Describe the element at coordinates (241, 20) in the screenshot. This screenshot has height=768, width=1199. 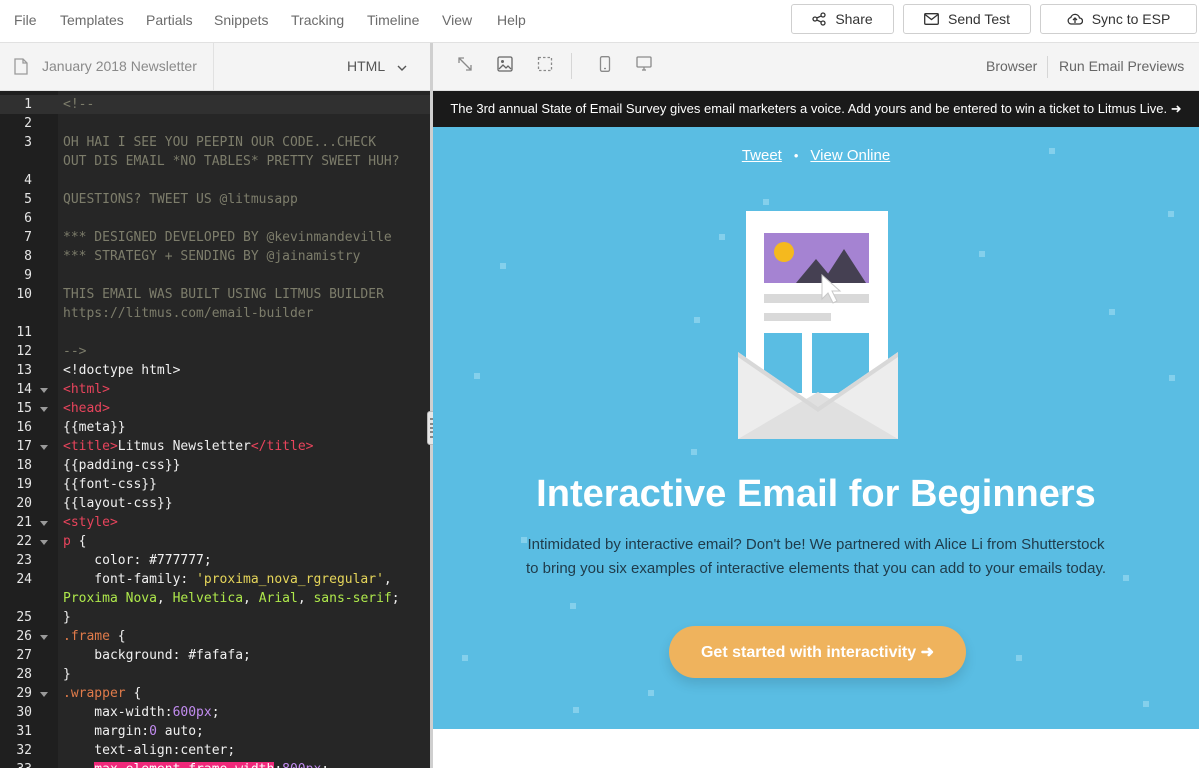
I see `menu-snippets: Snippets` at that location.